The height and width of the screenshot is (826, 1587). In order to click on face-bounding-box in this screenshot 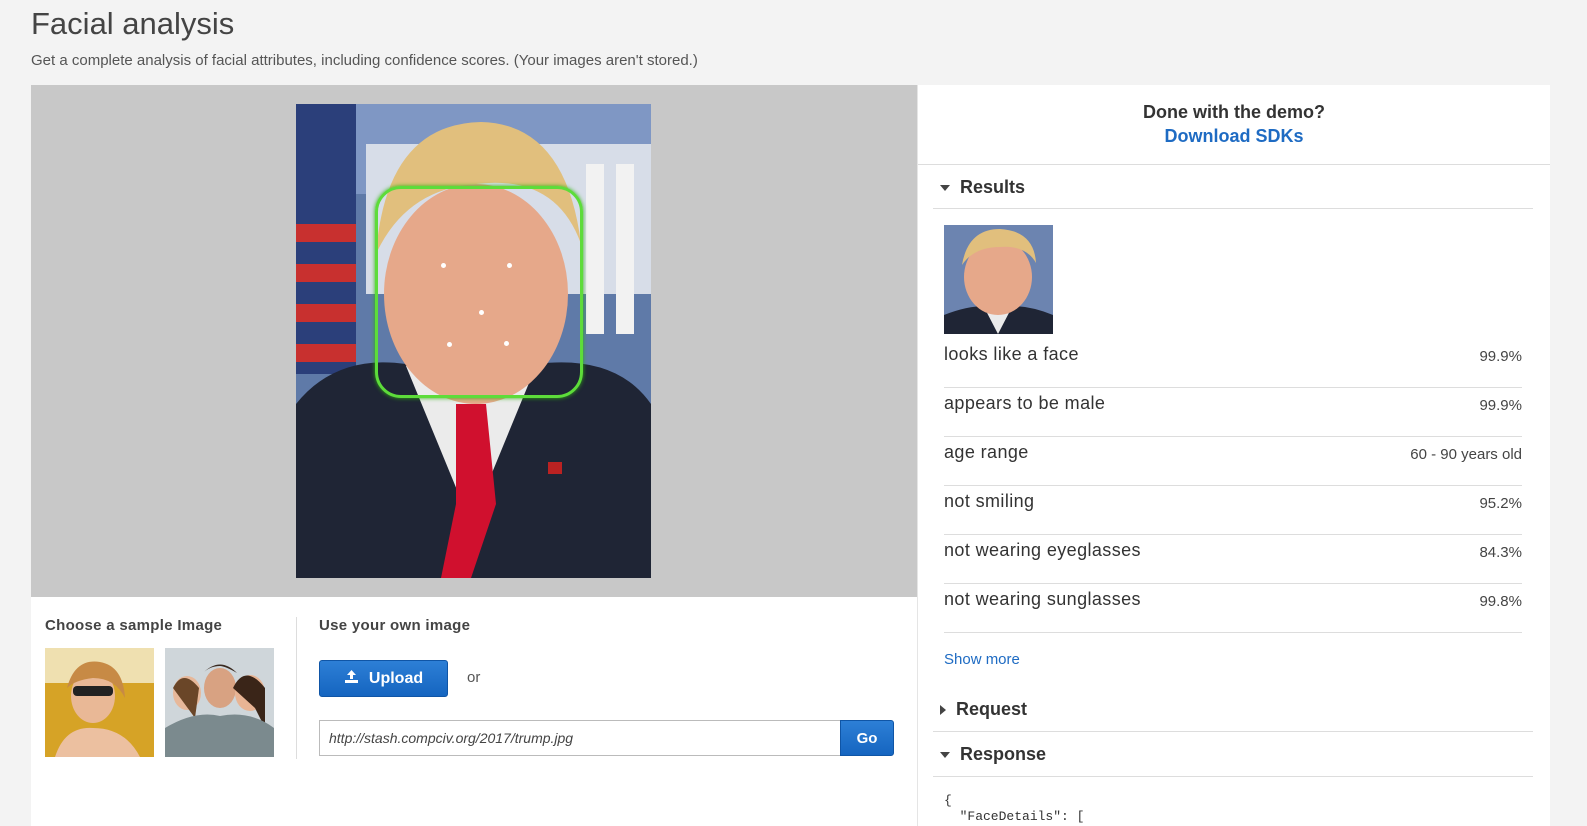, I will do `click(479, 292)`.